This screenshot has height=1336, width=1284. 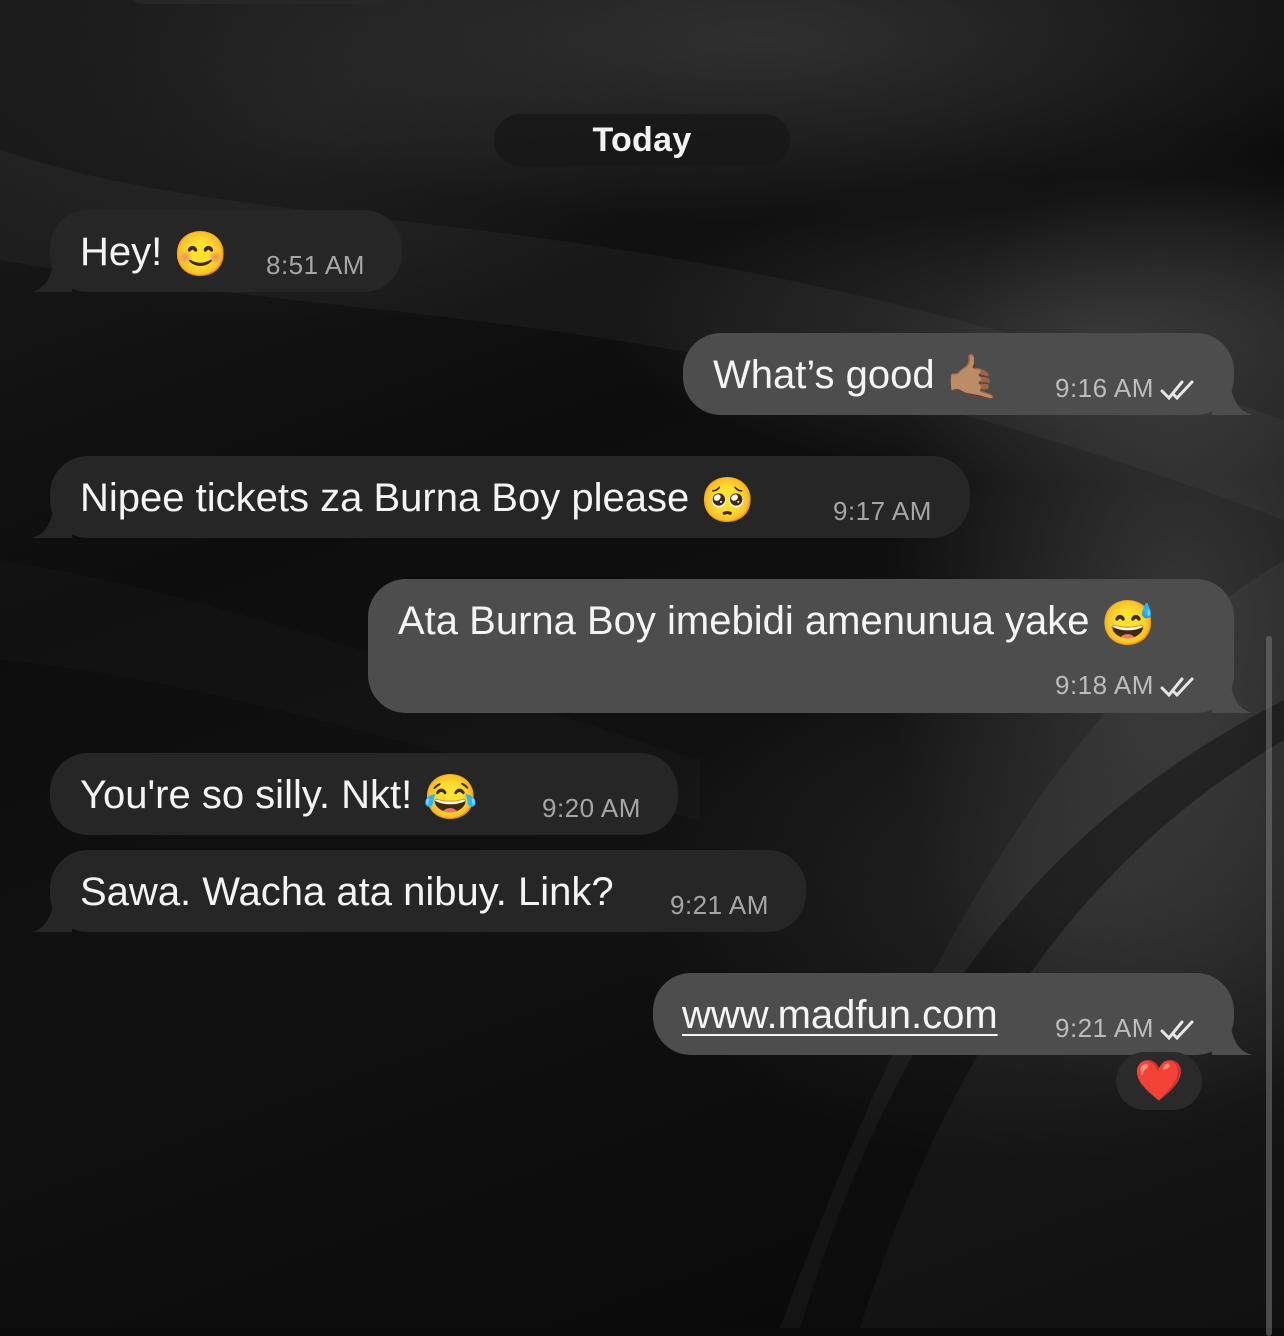 What do you see at coordinates (840, 1015) in the screenshot?
I see `message-link: www.madfun.com` at bounding box center [840, 1015].